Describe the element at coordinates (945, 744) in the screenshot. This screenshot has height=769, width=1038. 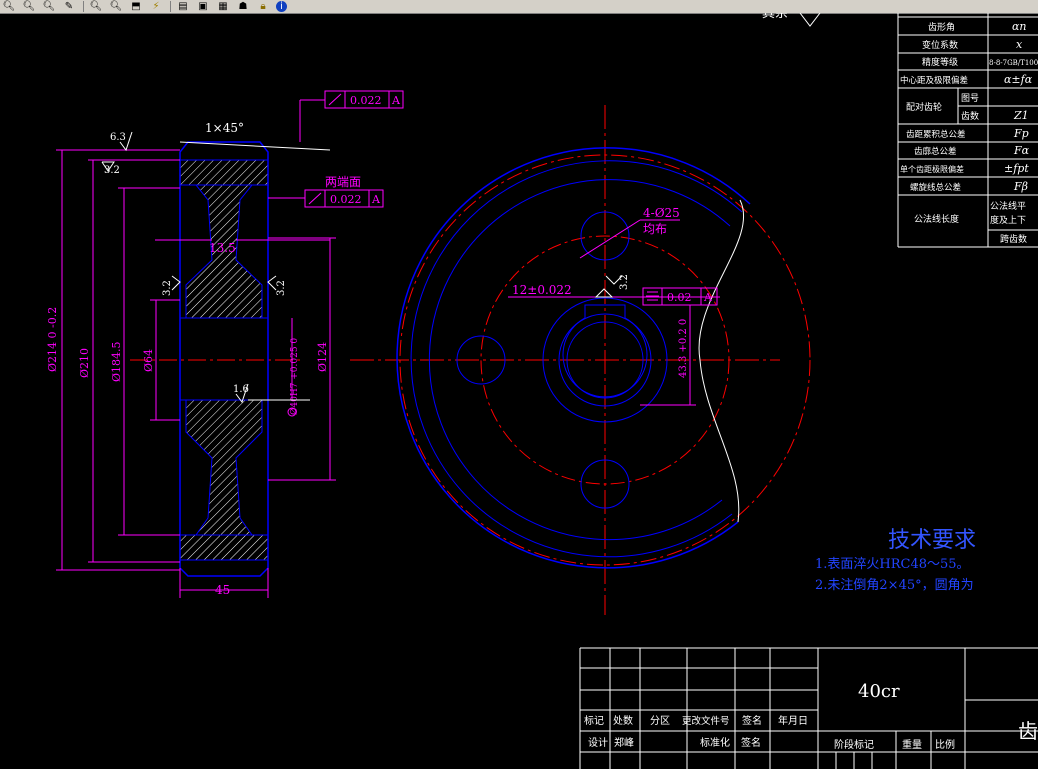
I see `svg-text: 比例` at that location.